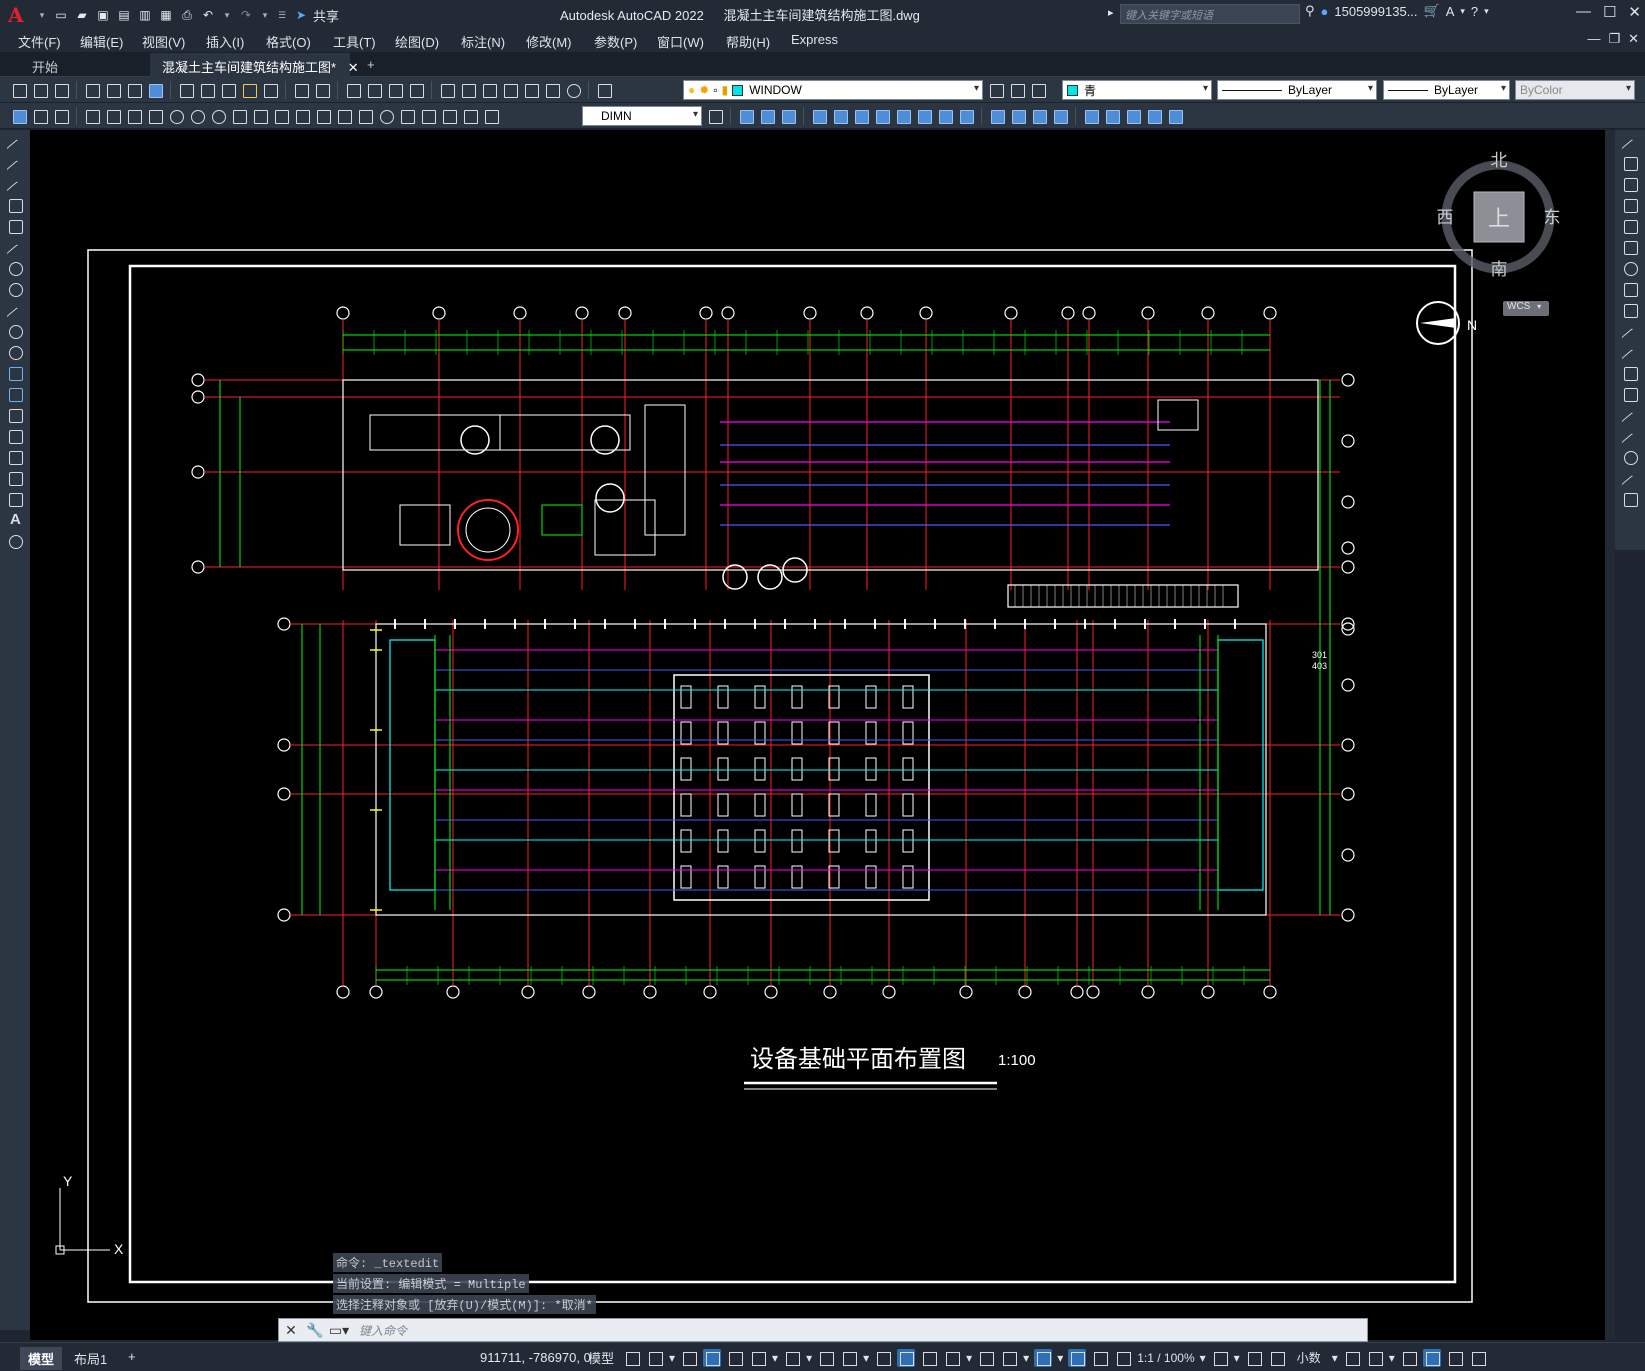 This screenshot has height=1371, width=1645. Describe the element at coordinates (483, 41) in the screenshot. I see `menu-dimension: 标注(N)` at that location.